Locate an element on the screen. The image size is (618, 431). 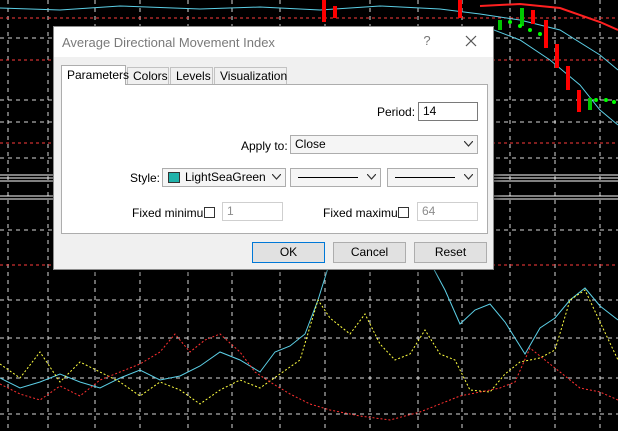
fixed-minimum-checkbox is located at coordinates (209, 212).